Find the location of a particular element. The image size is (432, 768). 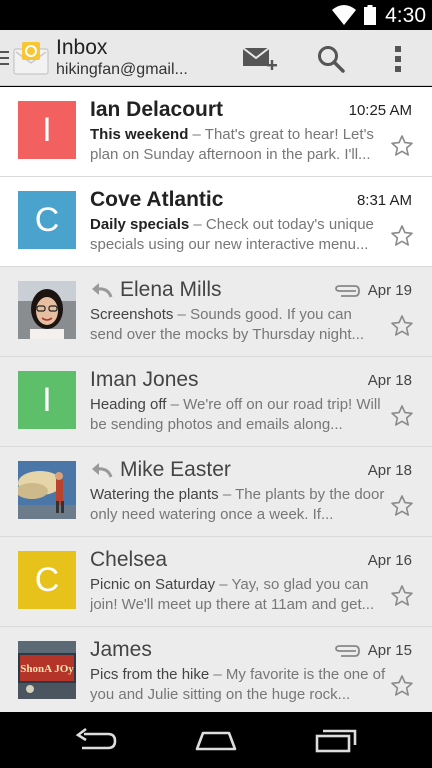

avatar-photo: ShonA JOy is located at coordinates (47, 670).